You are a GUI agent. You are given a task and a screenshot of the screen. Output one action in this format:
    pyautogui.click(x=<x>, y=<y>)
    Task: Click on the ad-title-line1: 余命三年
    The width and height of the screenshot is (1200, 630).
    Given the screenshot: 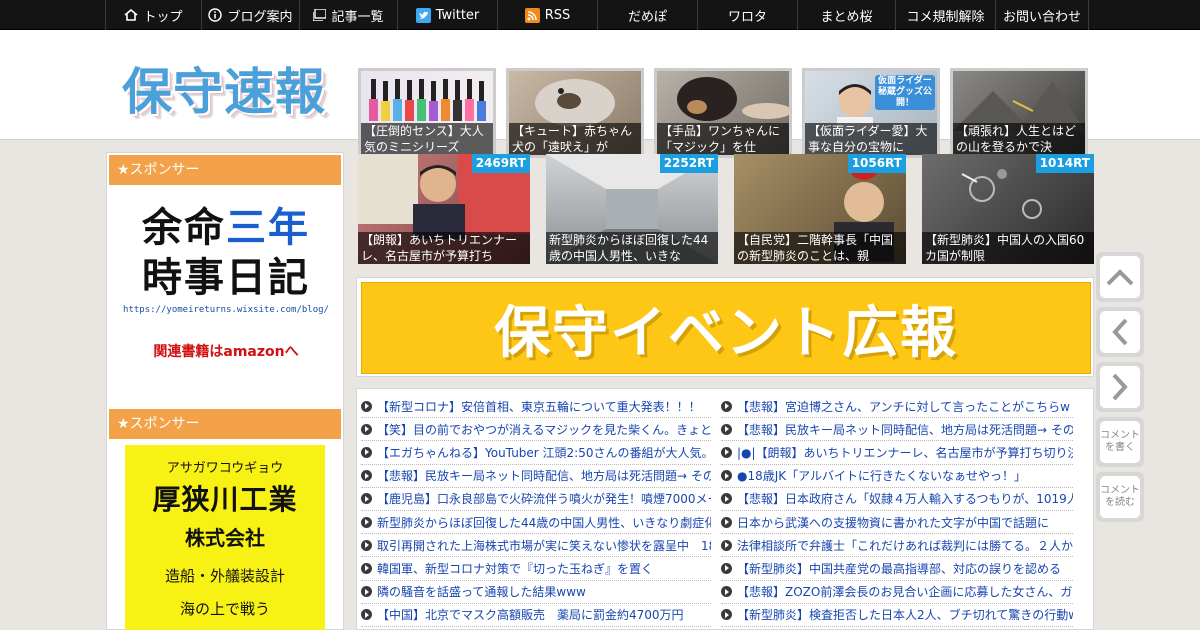 What is the action you would take?
    pyautogui.click(x=226, y=228)
    